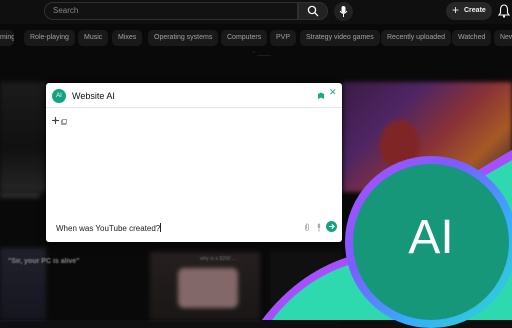 This screenshot has height=328, width=512. What do you see at coordinates (194, 95) in the screenshot?
I see `panel-header: AI Website AI ✕` at bounding box center [194, 95].